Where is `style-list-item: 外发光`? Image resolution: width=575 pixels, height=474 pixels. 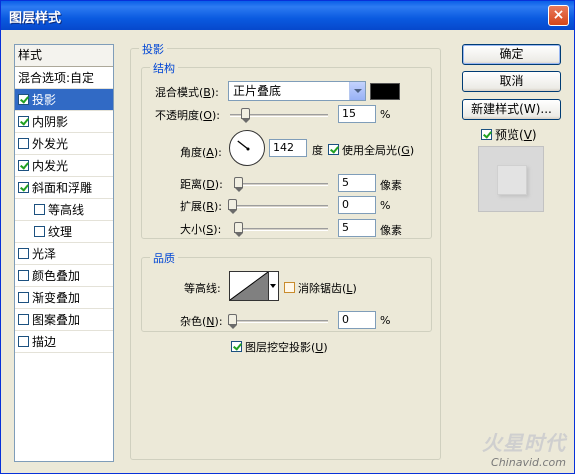 style-list-item: 外发光 is located at coordinates (64, 144).